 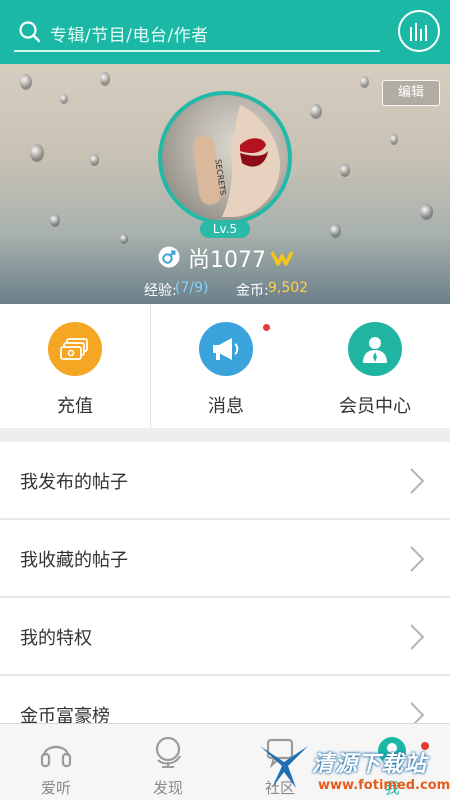 I want to click on megaphone-icon, so click(x=226, y=349).